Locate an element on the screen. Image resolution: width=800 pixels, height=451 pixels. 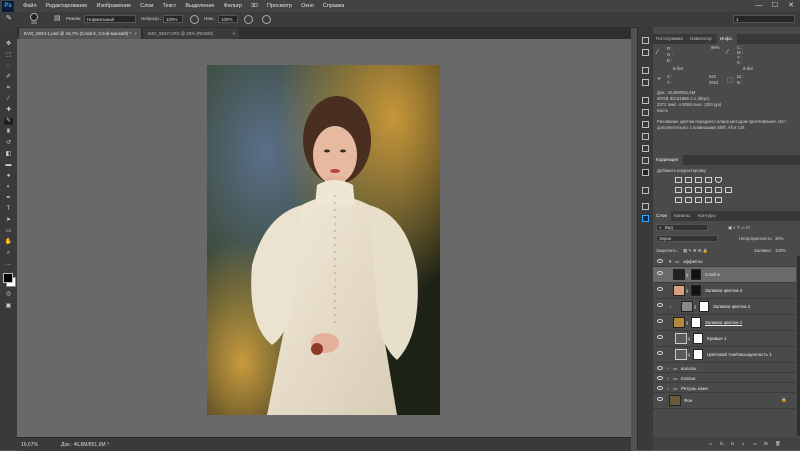
shape-icon: ▭ is located at coordinates (8, 231).